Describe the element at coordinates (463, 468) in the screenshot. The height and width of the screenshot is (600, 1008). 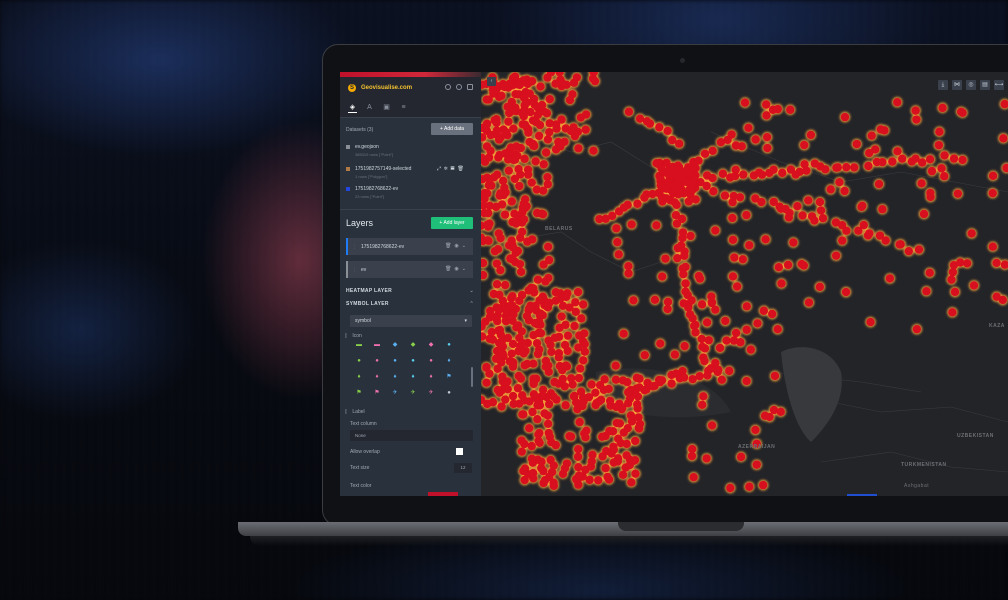
I see `text-size-input: 12` at that location.